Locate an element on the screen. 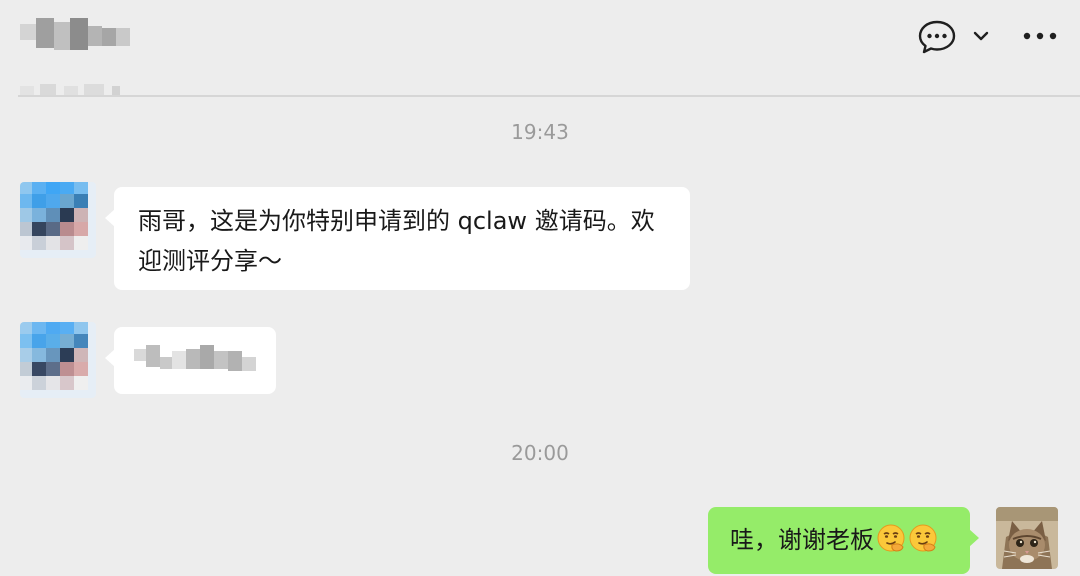 The image size is (1080, 576). message-text-line: 迎测评分享～ is located at coordinates (210, 261).